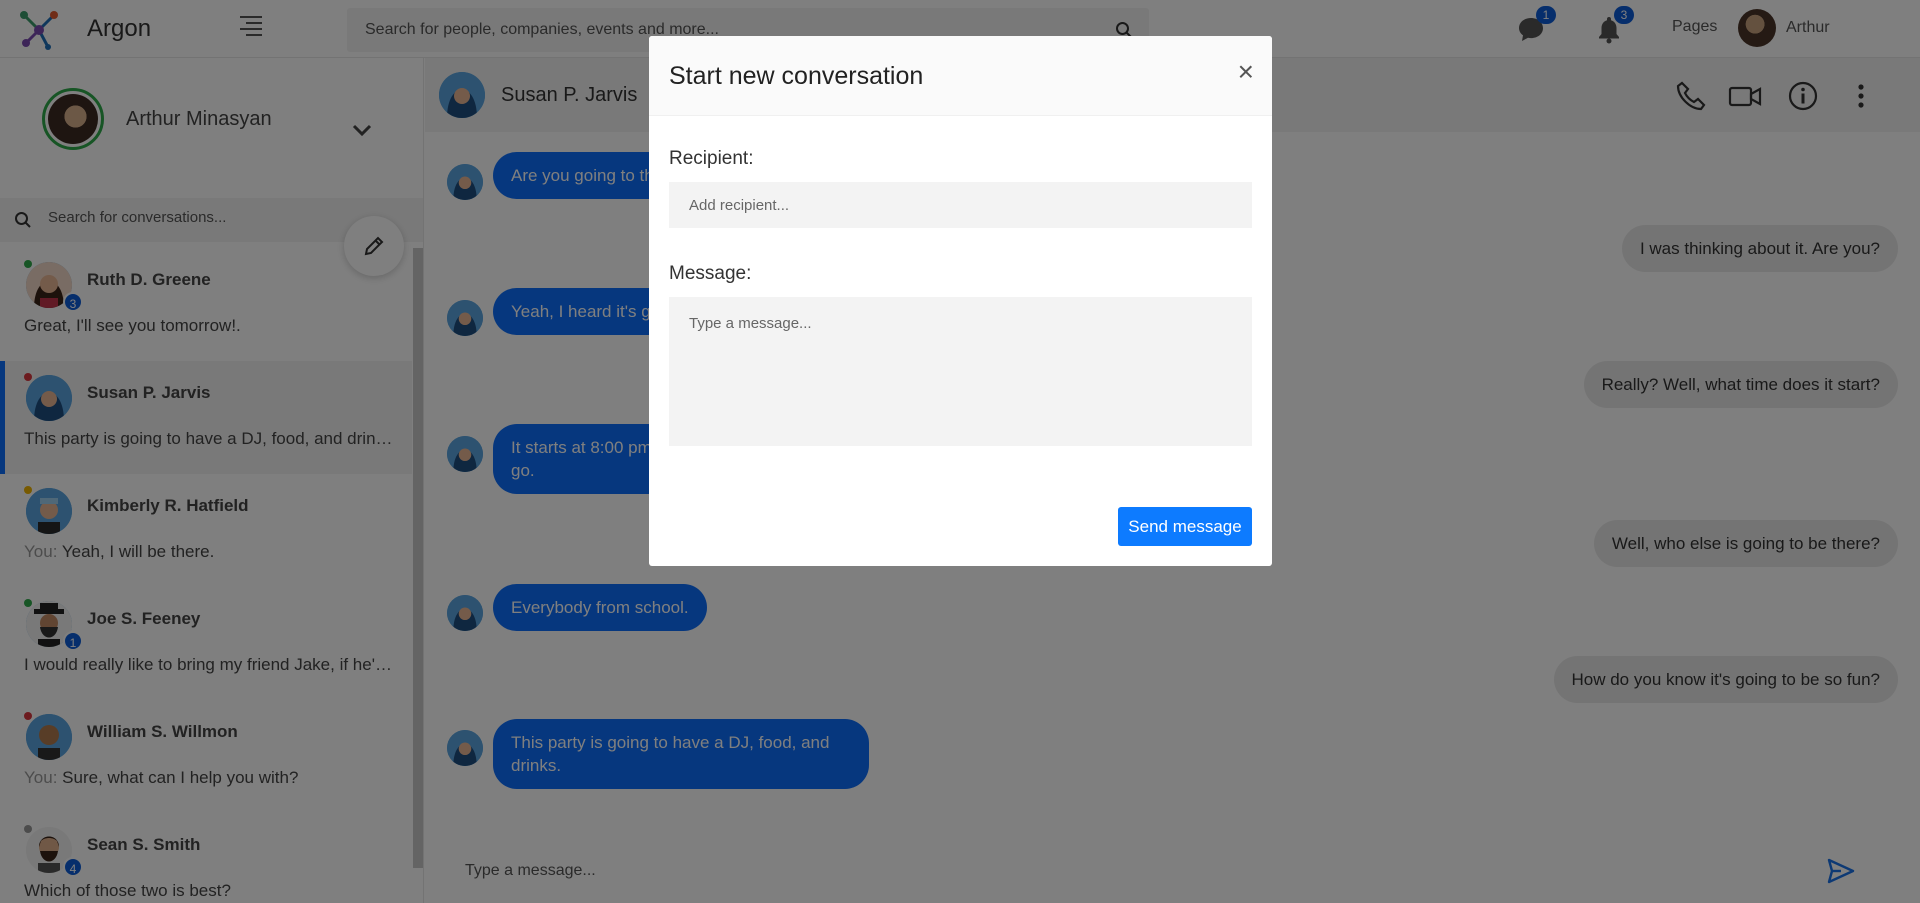  Describe the element at coordinates (796, 76) in the screenshot. I see `modal-title: Start new conversation` at that location.